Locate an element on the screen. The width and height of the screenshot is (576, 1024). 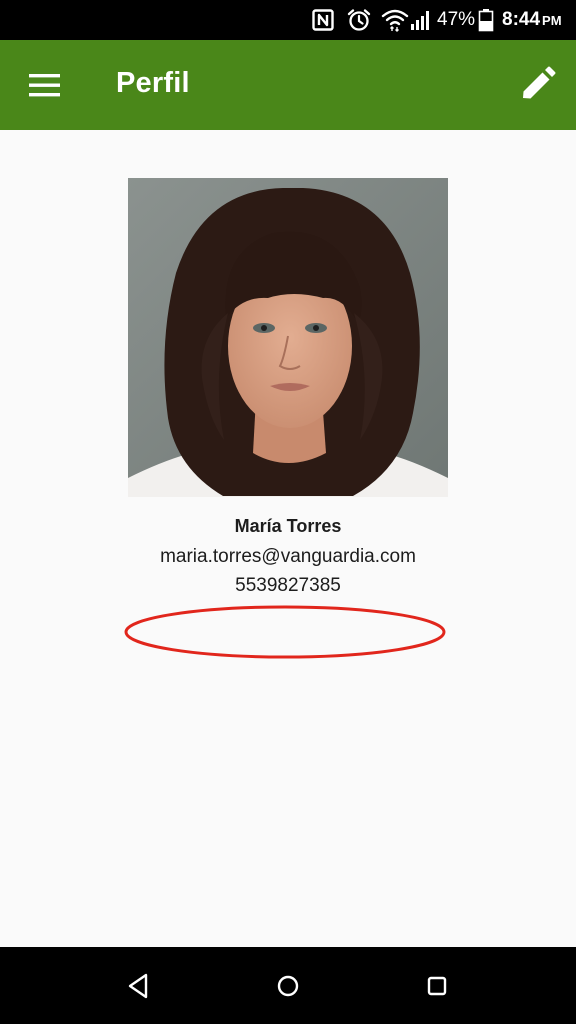
pencil-icon is located at coordinates (539, 82).